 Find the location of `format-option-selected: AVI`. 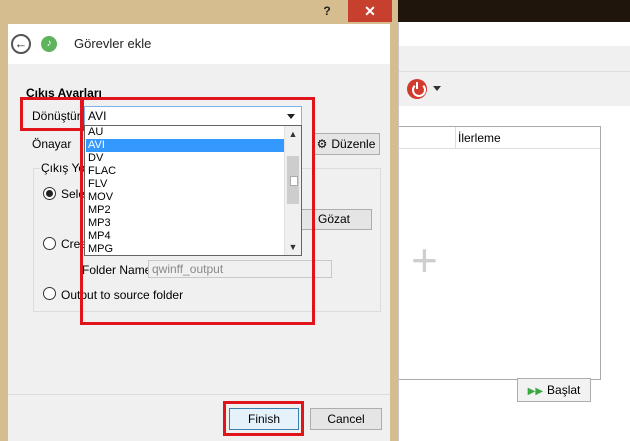

format-option-selected: AVI is located at coordinates (185, 145).